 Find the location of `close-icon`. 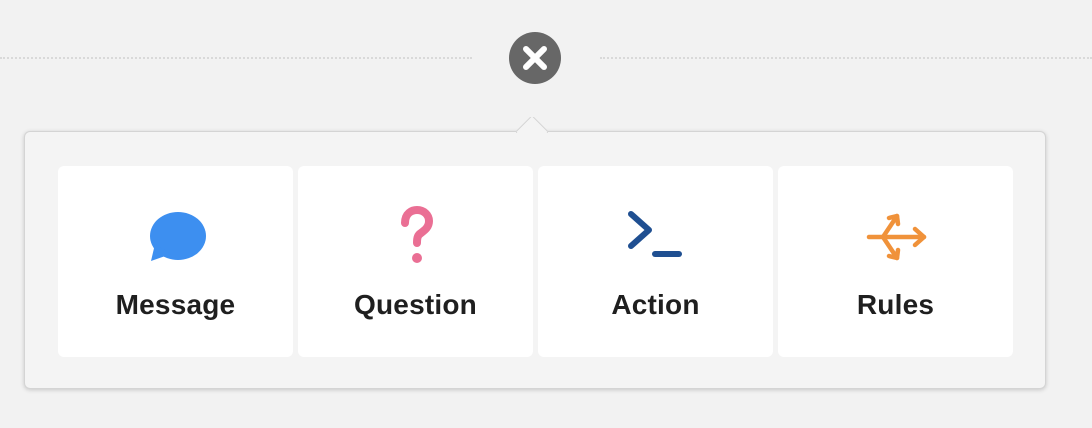

close-icon is located at coordinates (535, 58).